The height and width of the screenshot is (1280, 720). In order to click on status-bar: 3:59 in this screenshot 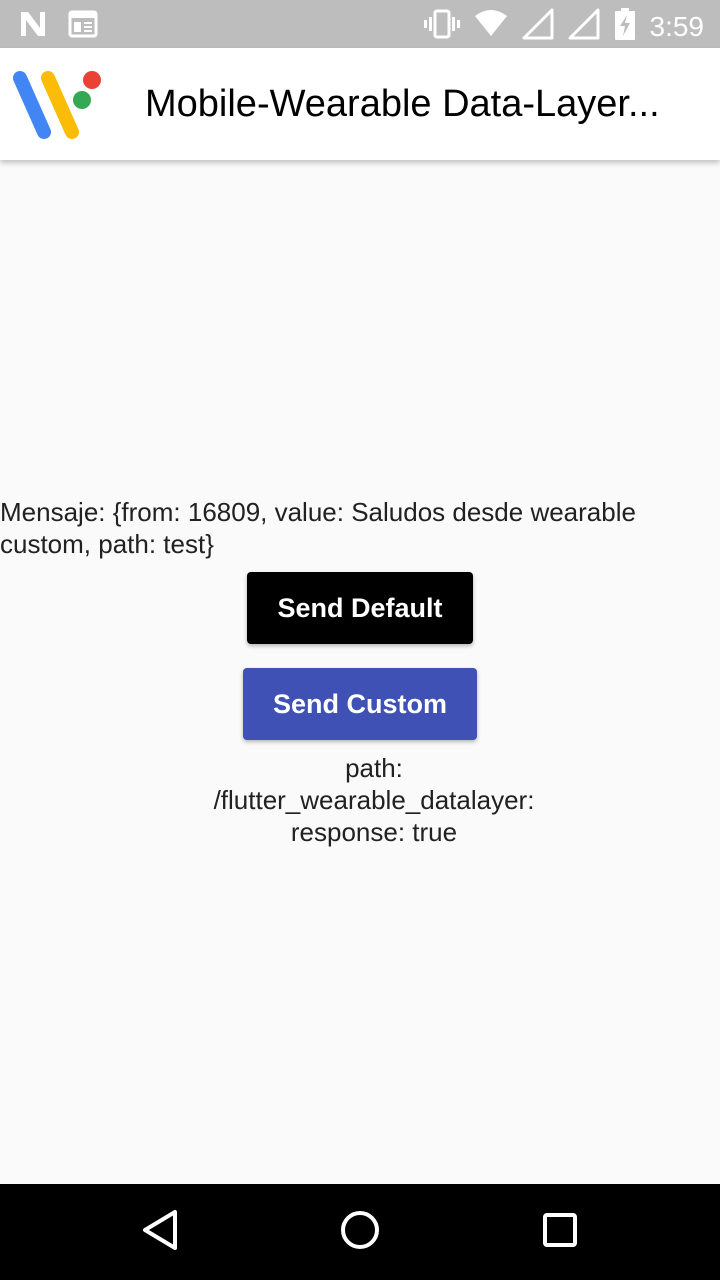, I will do `click(360, 24)`.